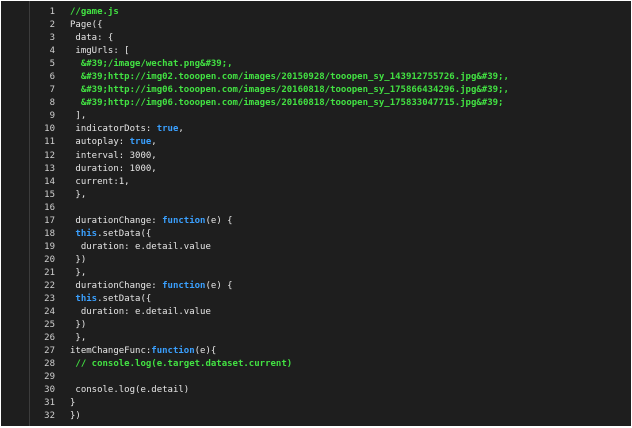 The image size is (632, 428). I want to click on line-number: 6, so click(52, 77).